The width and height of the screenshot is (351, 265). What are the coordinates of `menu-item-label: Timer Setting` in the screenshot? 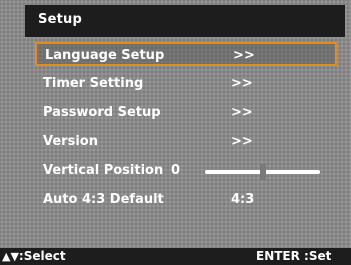 It's located at (93, 83).